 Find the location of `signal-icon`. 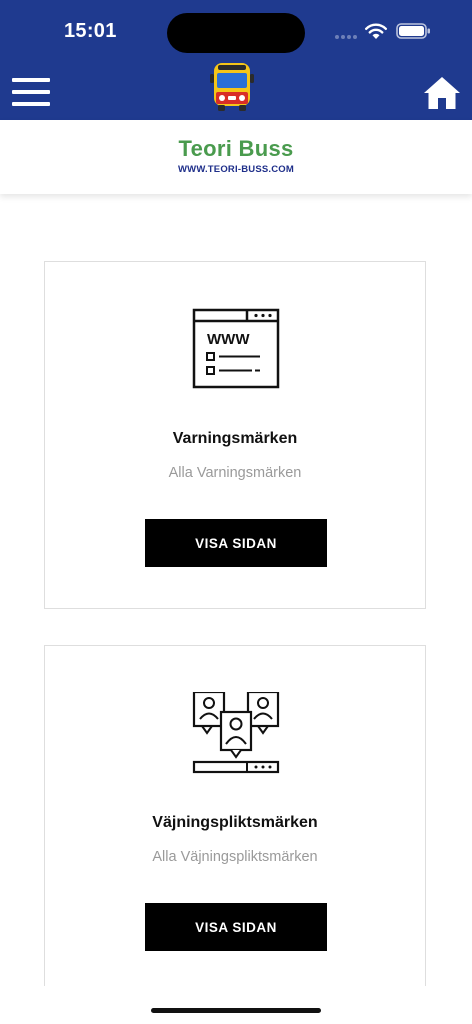

signal-icon is located at coordinates (346, 37).